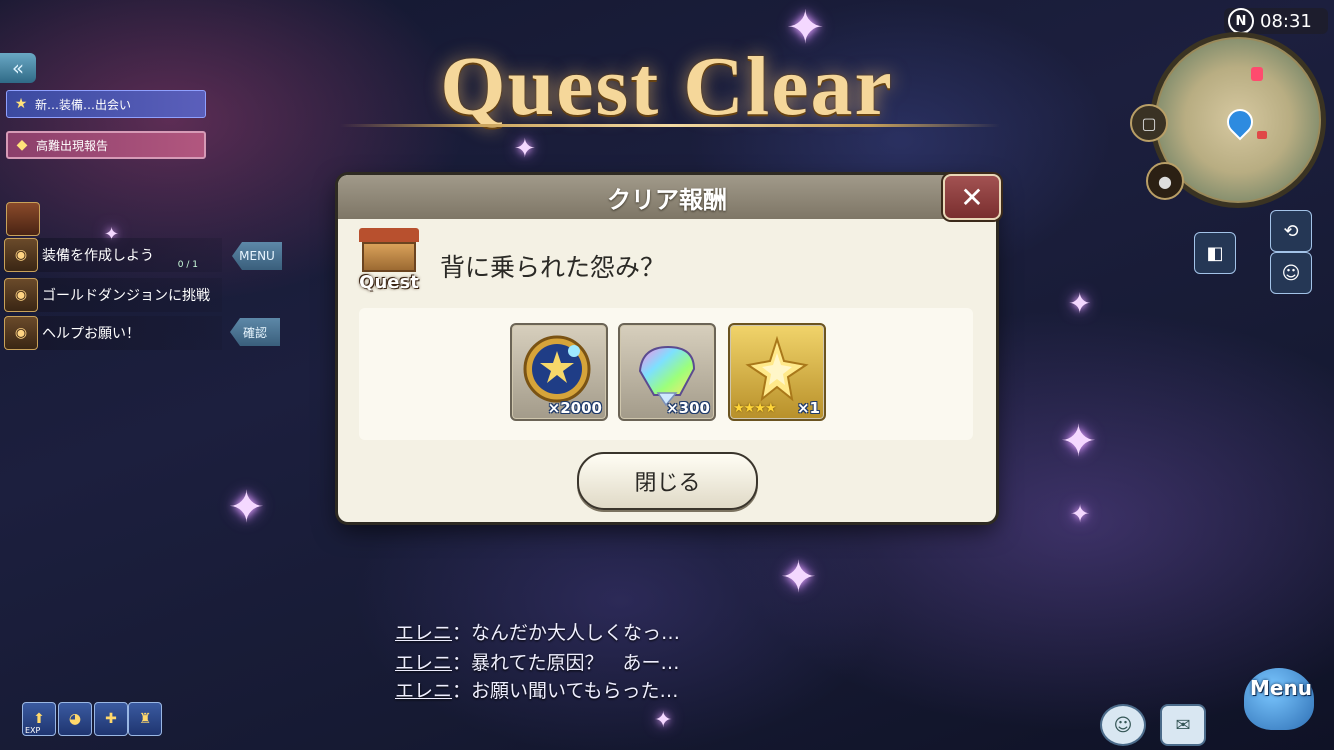  Describe the element at coordinates (72, 145) in the screenshot. I see `alert-banner-label: 高難出現報告` at that location.